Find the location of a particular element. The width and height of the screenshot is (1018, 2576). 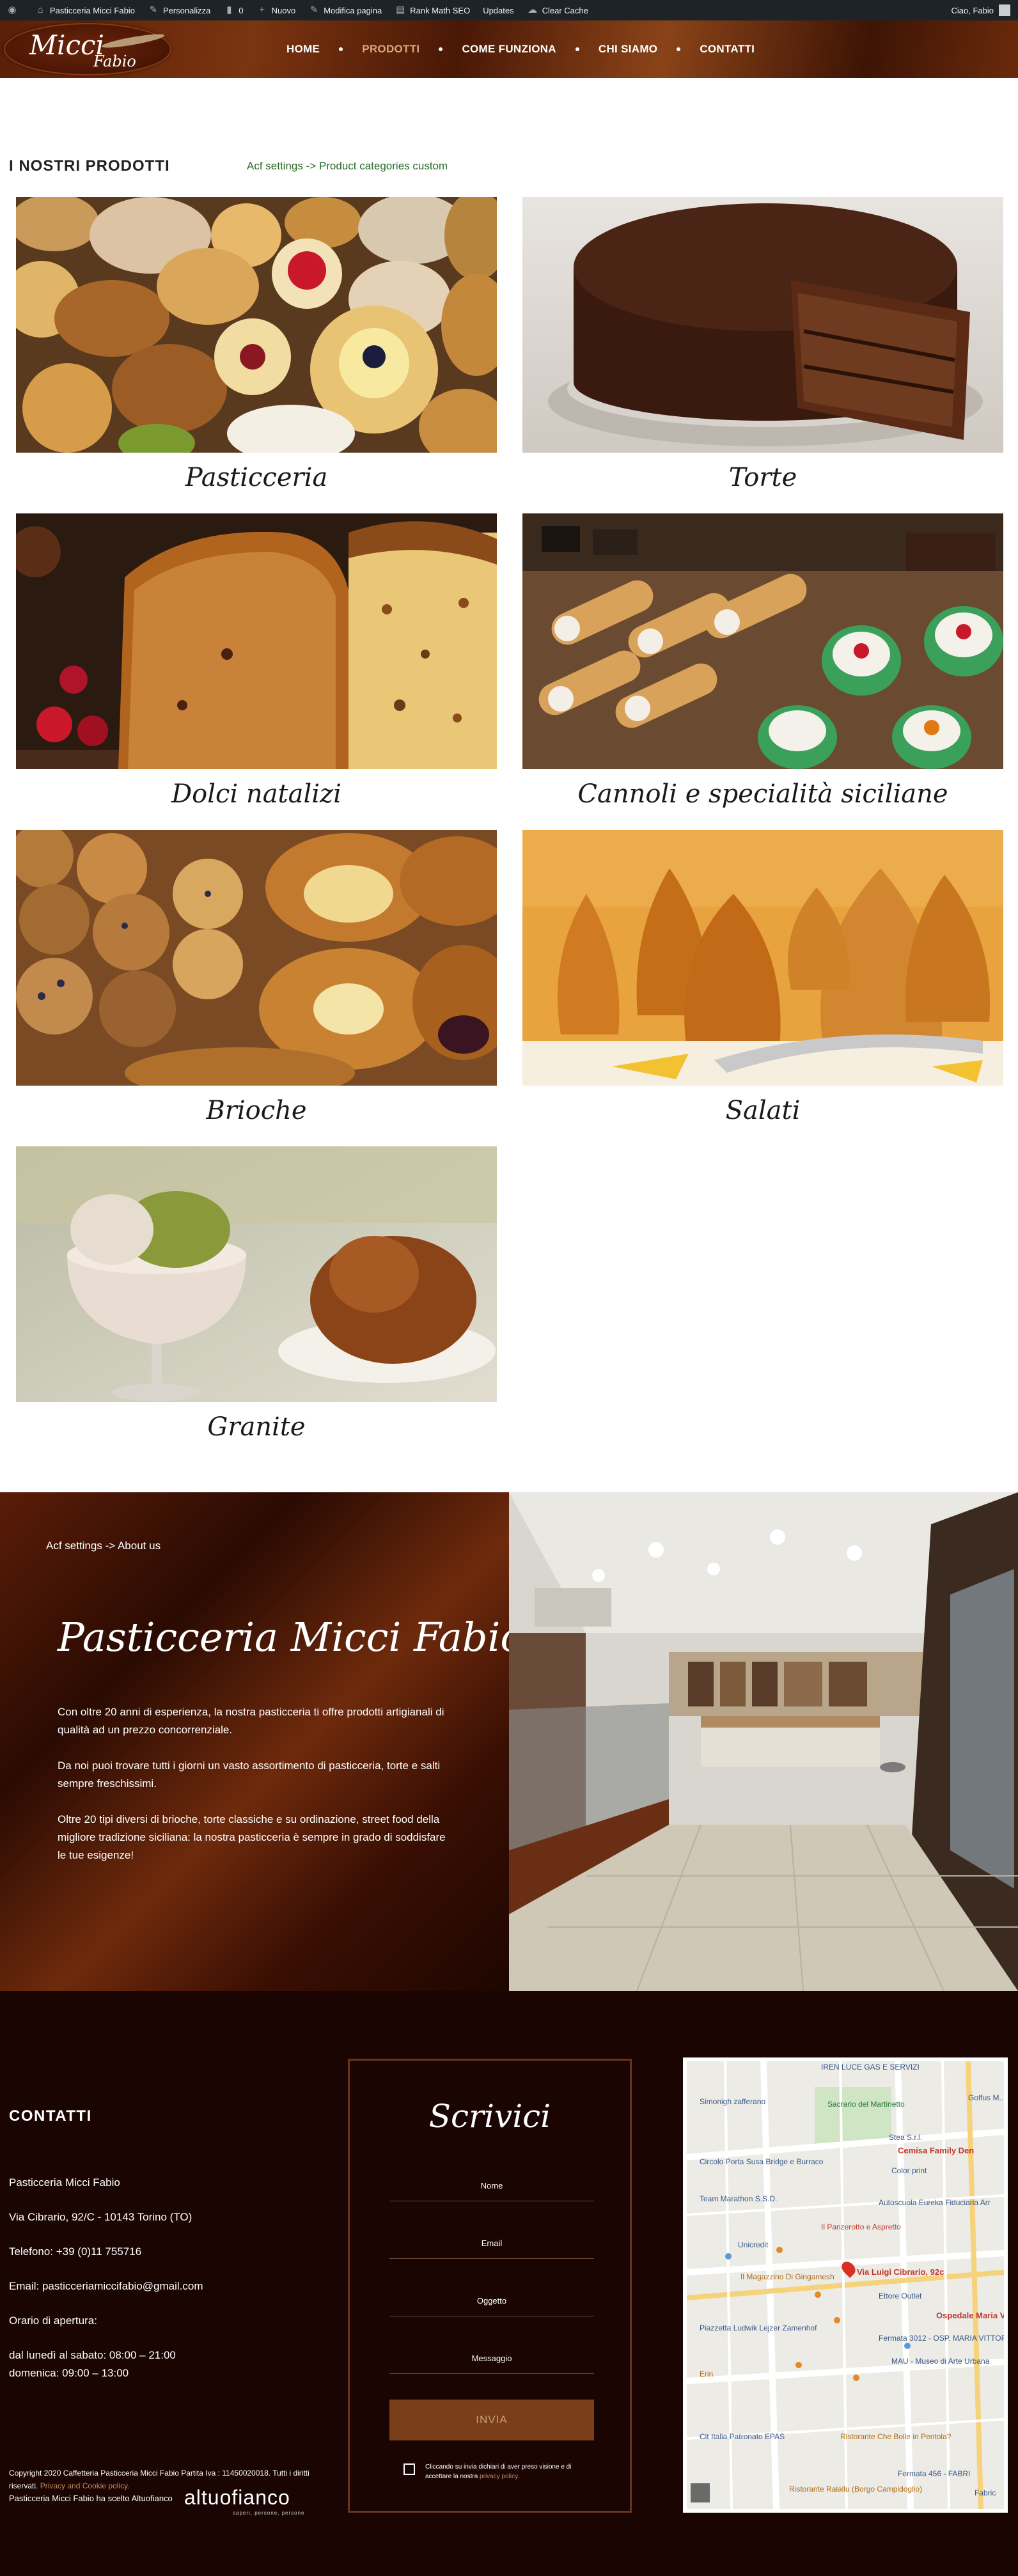

map-label: Cemisa Family Den is located at coordinates (936, 2150).